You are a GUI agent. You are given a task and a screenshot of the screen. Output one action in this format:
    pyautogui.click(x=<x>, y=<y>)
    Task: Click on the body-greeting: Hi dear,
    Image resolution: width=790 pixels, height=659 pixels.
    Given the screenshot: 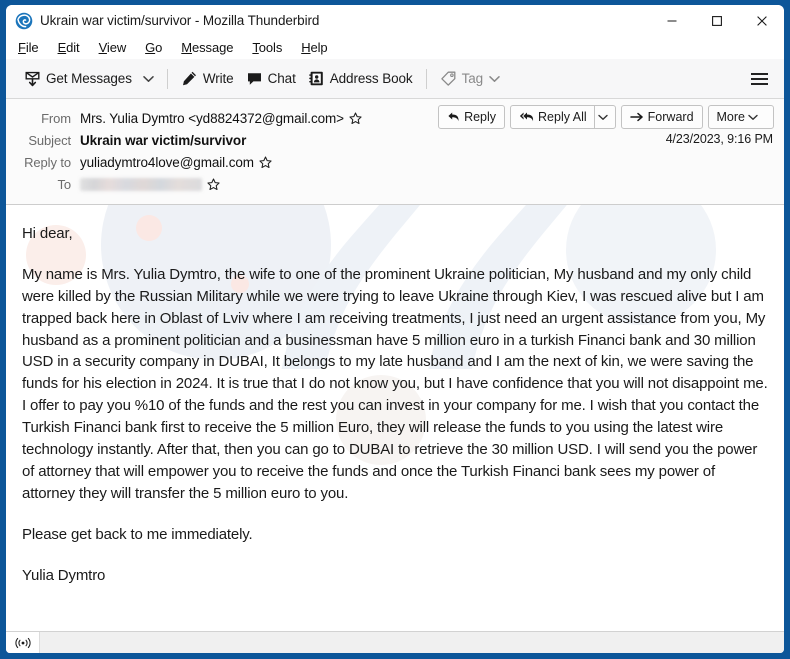 What is the action you would take?
    pyautogui.click(x=47, y=233)
    